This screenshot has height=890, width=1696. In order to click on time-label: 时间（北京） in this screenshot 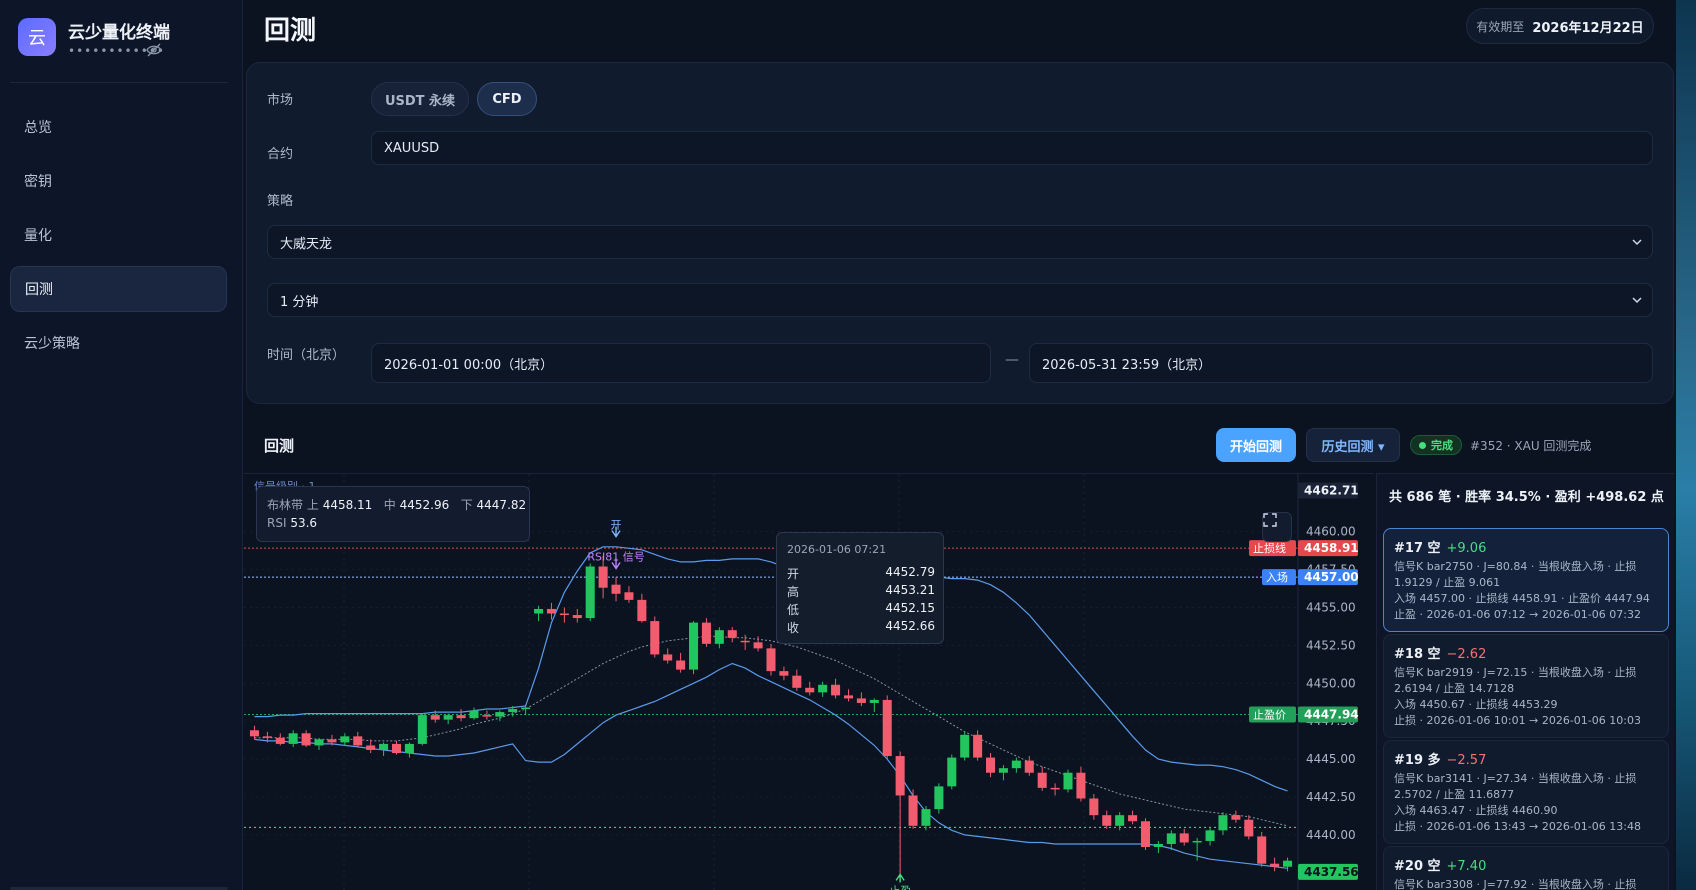, I will do `click(306, 355)`.